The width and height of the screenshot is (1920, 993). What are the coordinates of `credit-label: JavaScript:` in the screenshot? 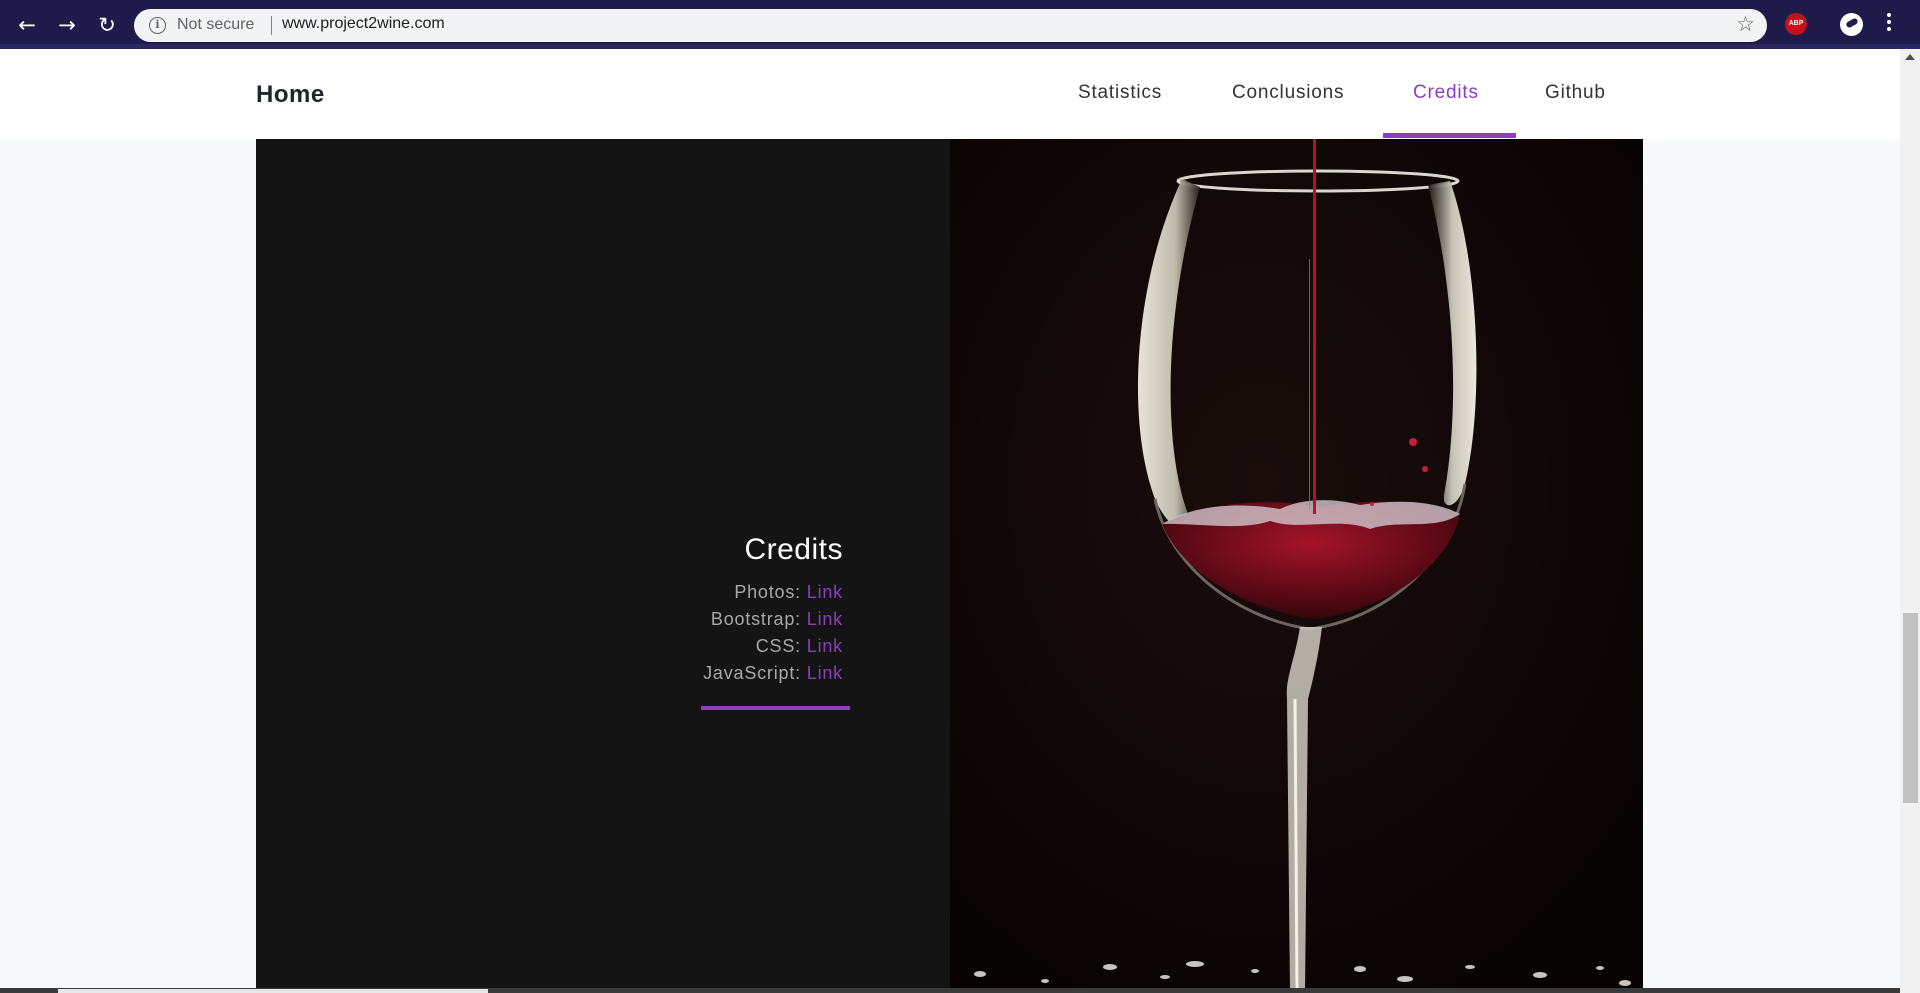 It's located at (752, 673).